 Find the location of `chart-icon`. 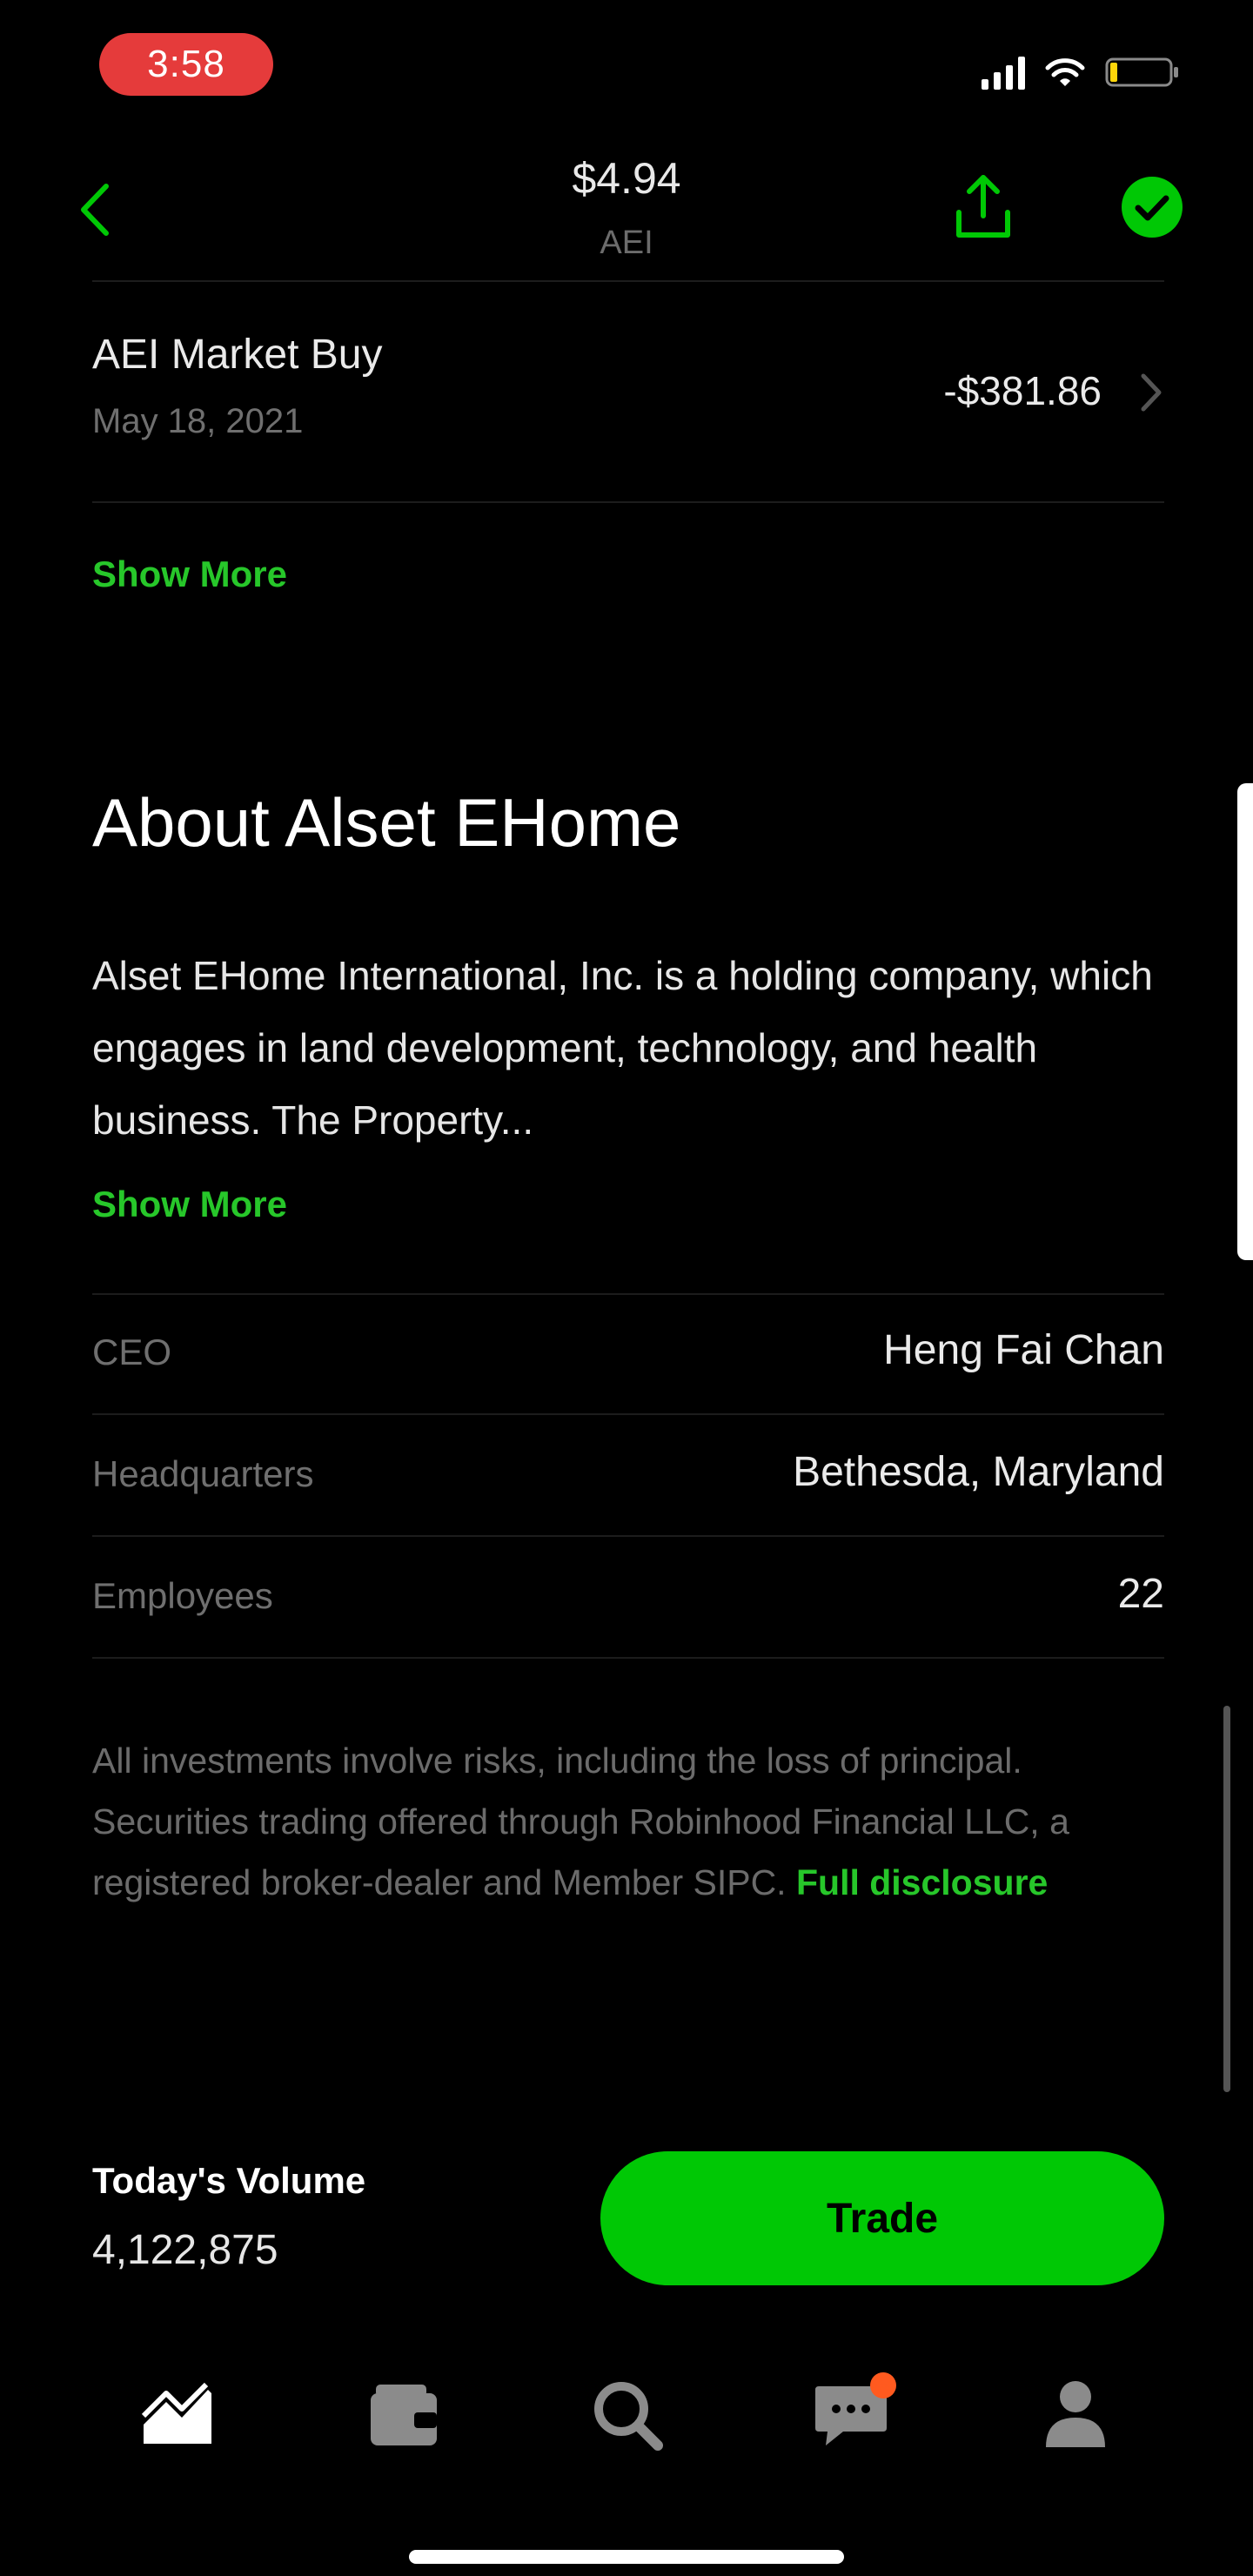

chart-icon is located at coordinates (176, 2413).